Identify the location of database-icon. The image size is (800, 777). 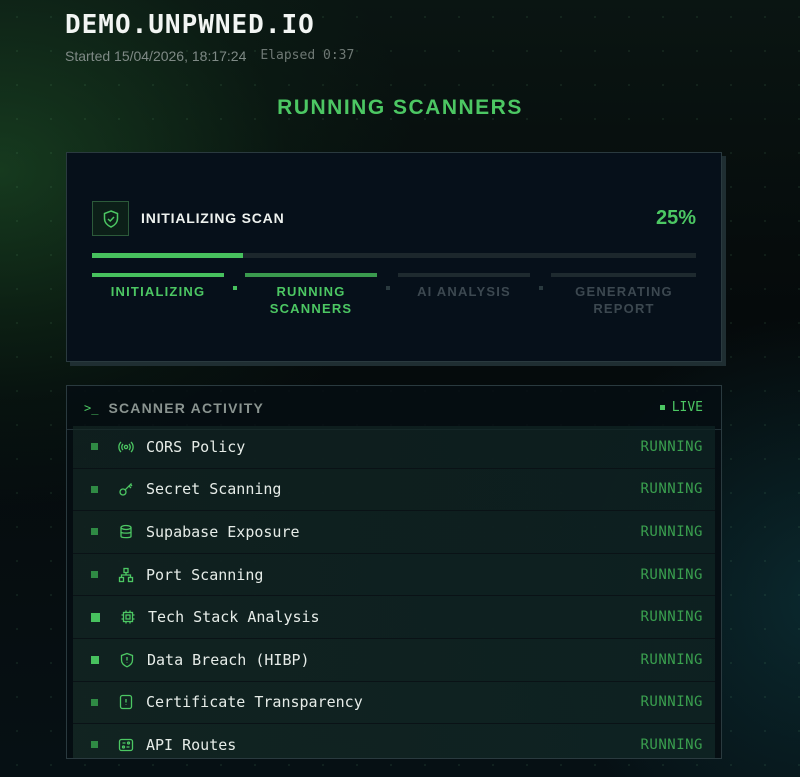
(126, 532).